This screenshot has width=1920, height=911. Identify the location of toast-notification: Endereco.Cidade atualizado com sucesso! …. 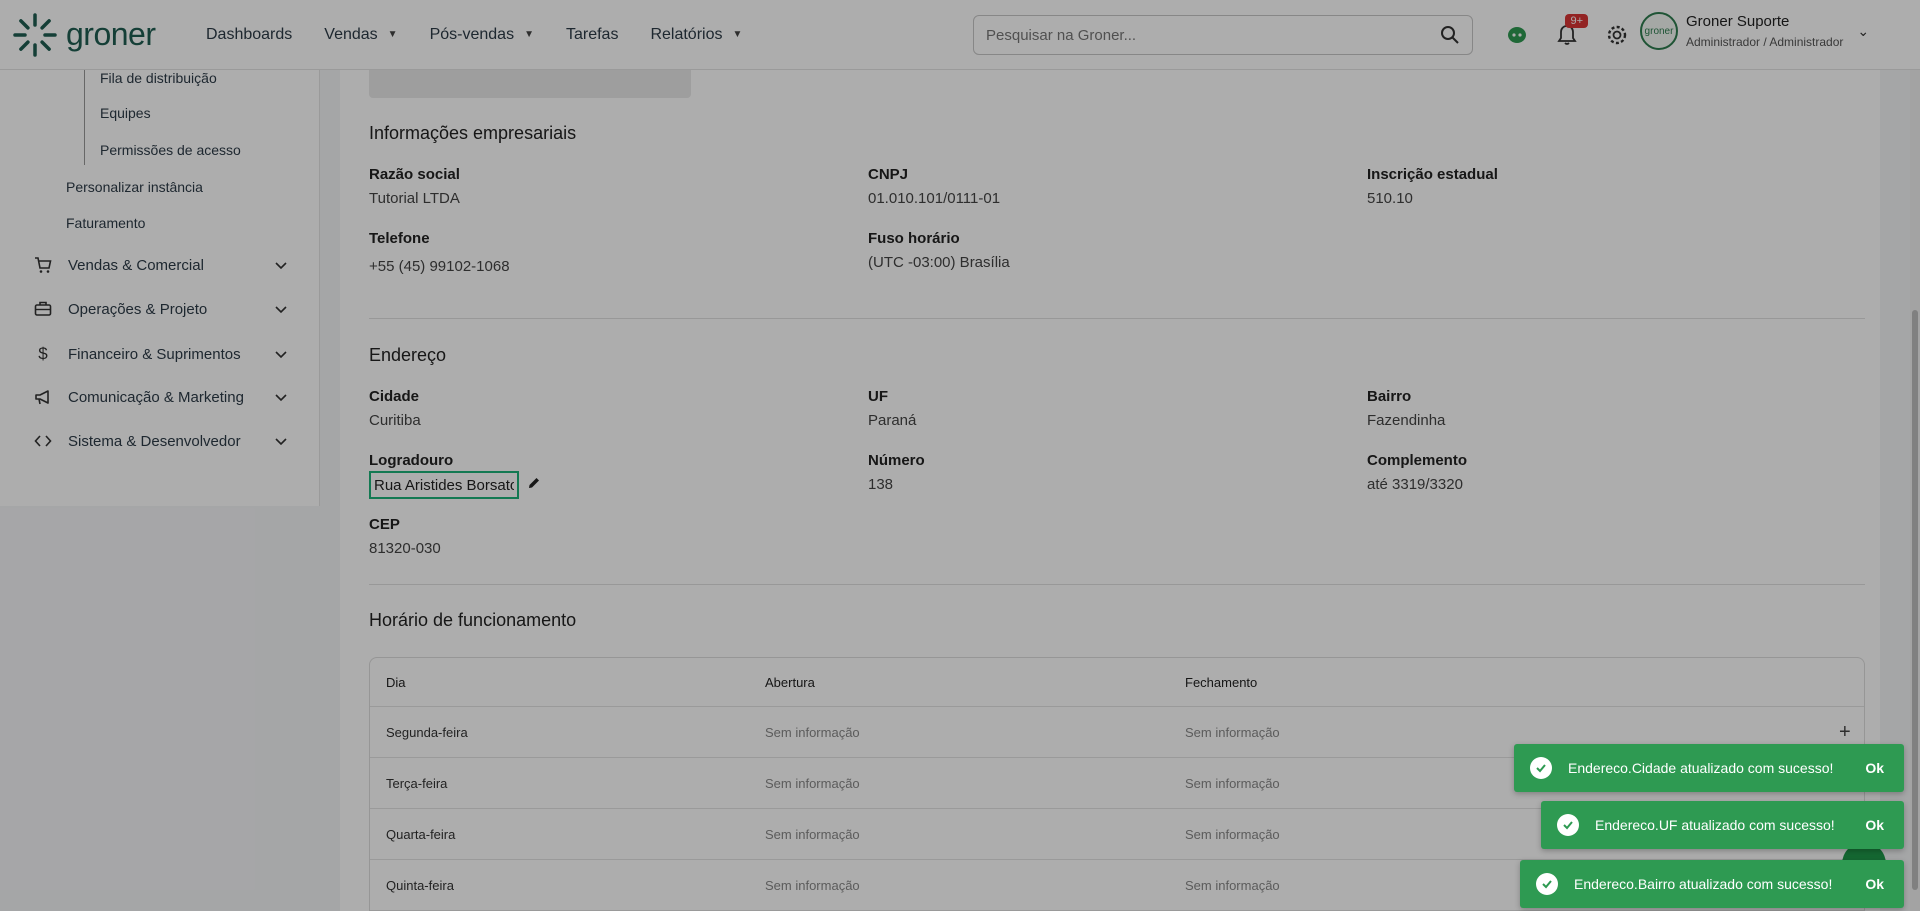
(1709, 768).